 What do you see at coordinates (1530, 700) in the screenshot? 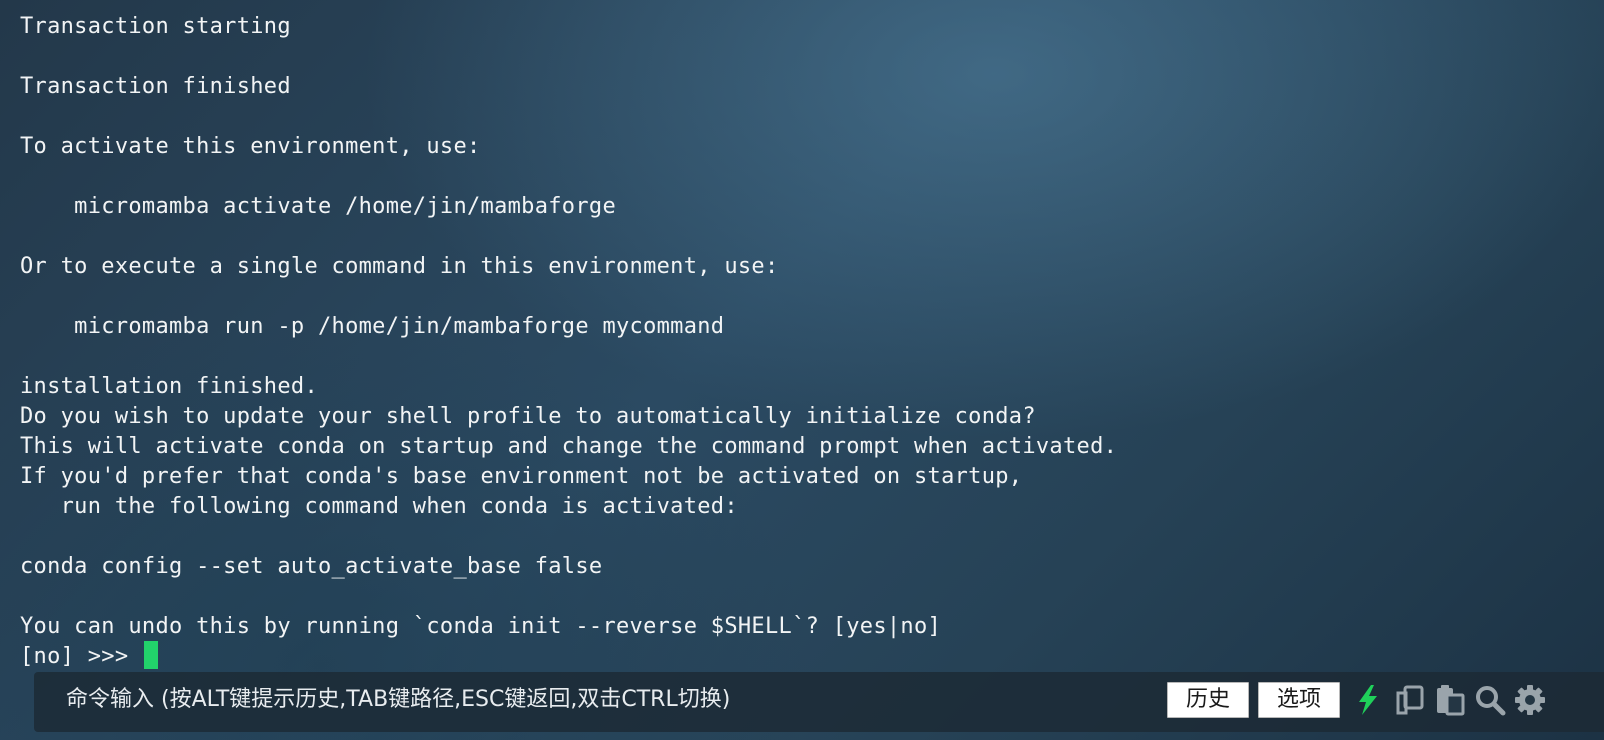
I see `gear-icon` at bounding box center [1530, 700].